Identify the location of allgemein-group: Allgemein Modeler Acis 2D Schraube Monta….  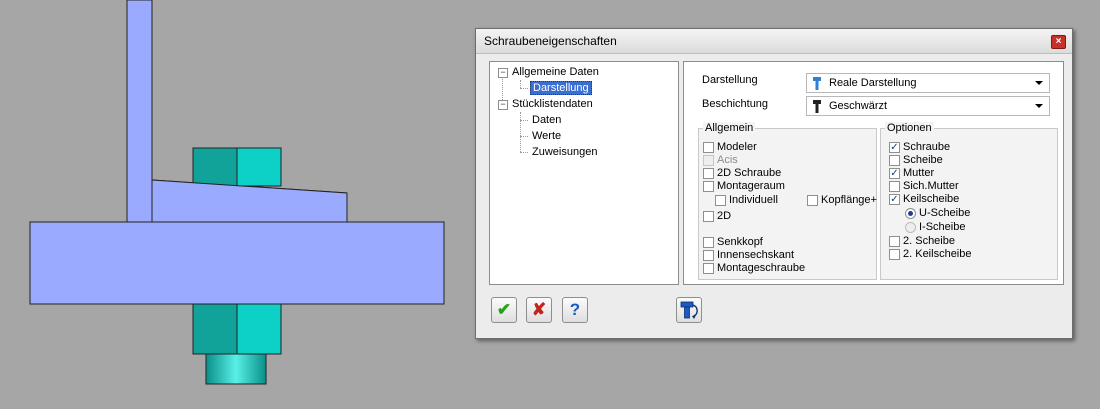
(787, 201).